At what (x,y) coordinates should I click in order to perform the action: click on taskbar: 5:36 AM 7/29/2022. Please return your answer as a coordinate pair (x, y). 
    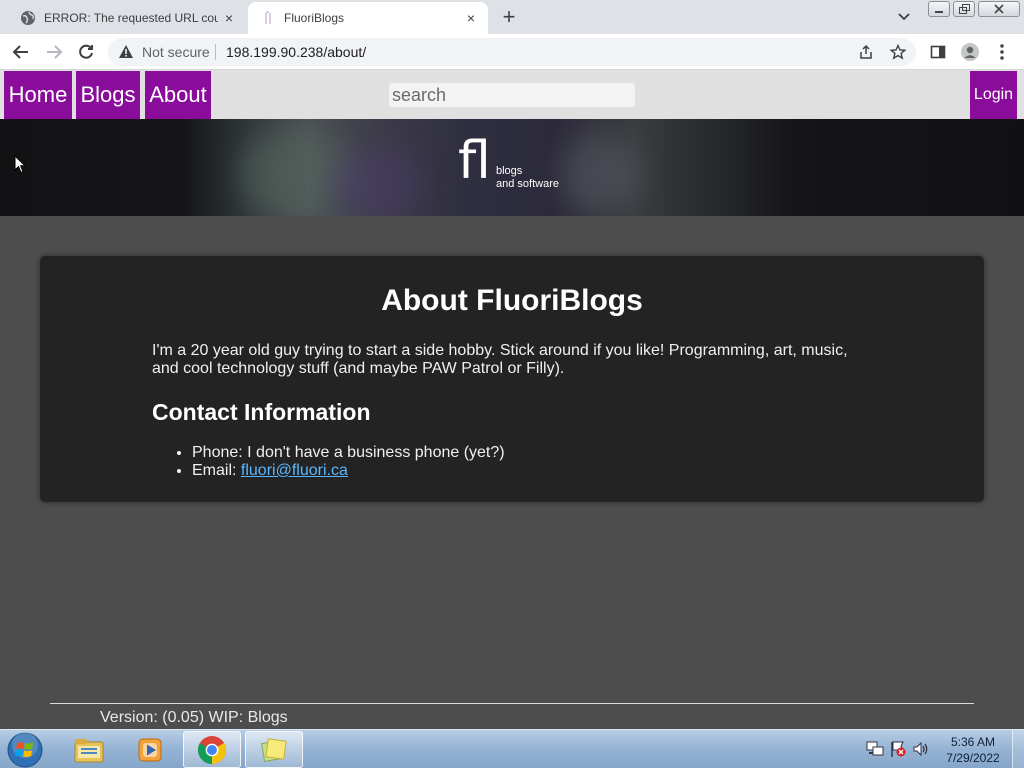
    Looking at the image, I should click on (512, 748).